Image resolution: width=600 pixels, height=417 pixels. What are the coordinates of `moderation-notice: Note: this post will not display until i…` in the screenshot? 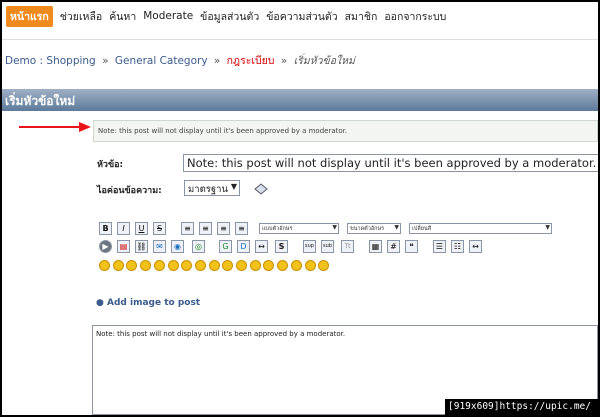 It's located at (345, 131).